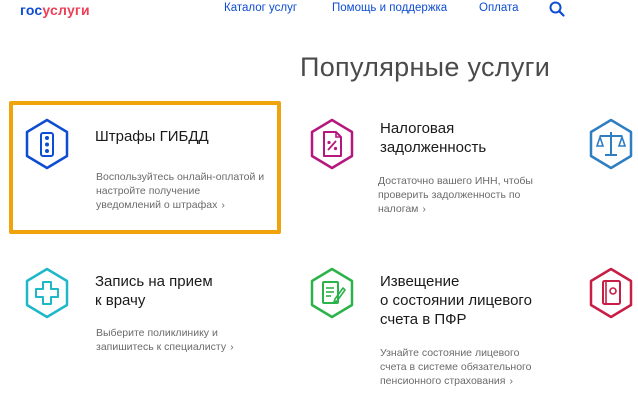 This screenshot has width=638, height=400. Describe the element at coordinates (332, 144) in the screenshot. I see `tax-document-icon` at that location.